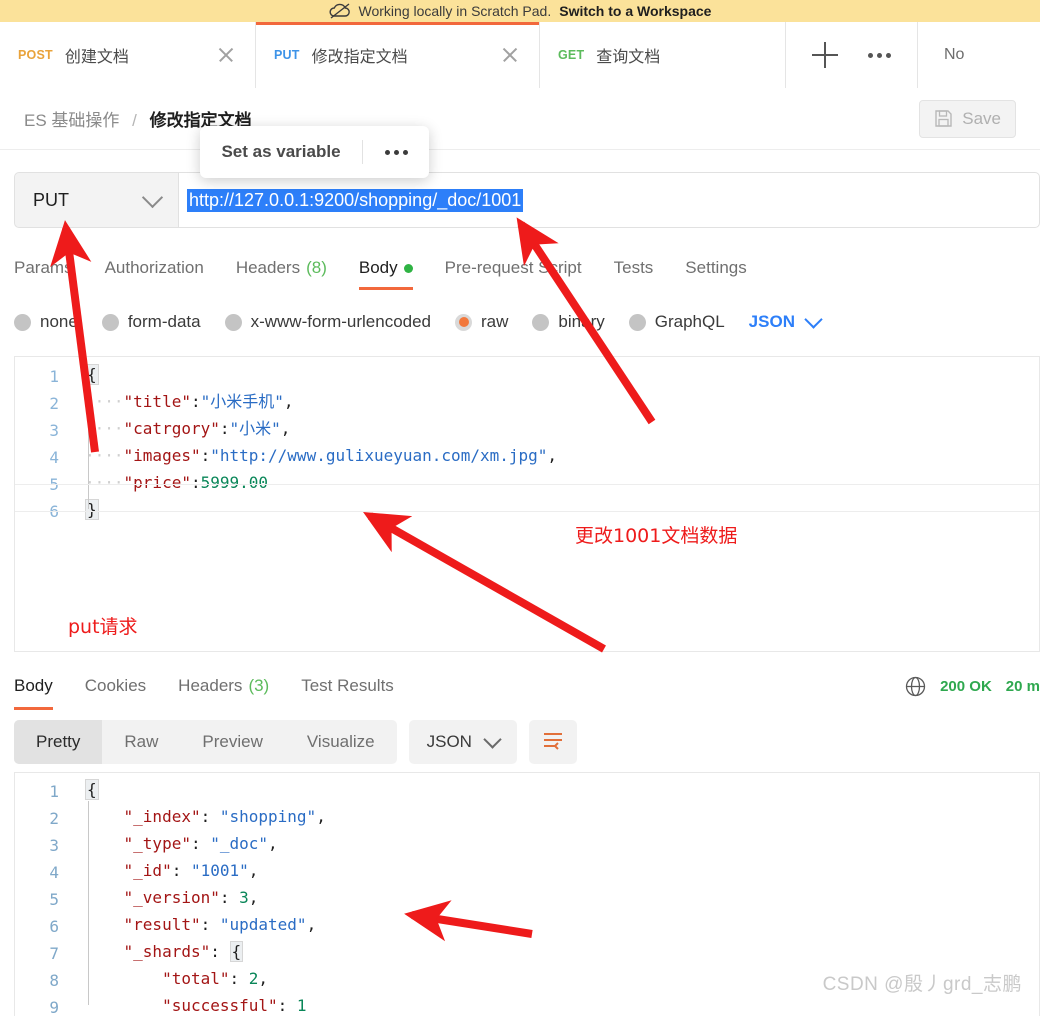  I want to click on code-token: "_doc", so click(239, 843).